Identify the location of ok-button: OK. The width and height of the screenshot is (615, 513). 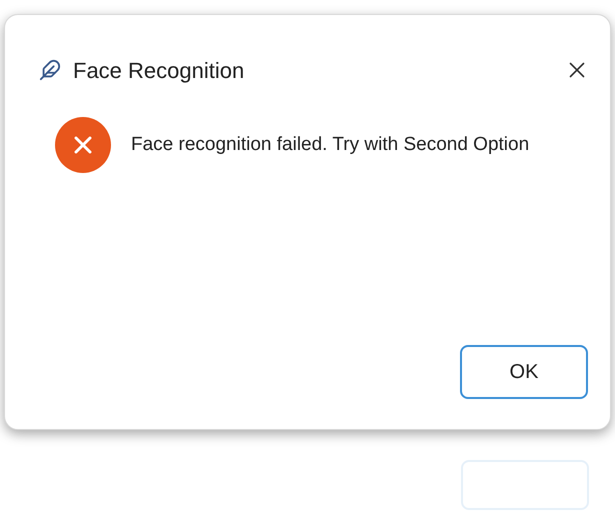
(524, 372).